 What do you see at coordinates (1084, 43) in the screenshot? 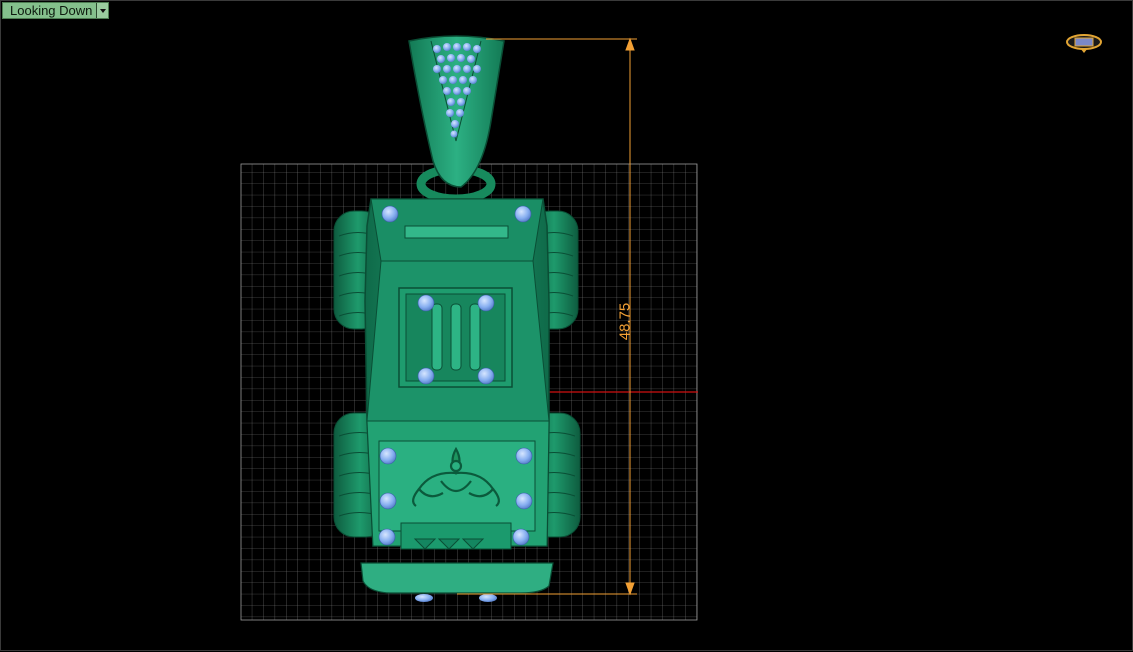
I see `view-cube-icon` at bounding box center [1084, 43].